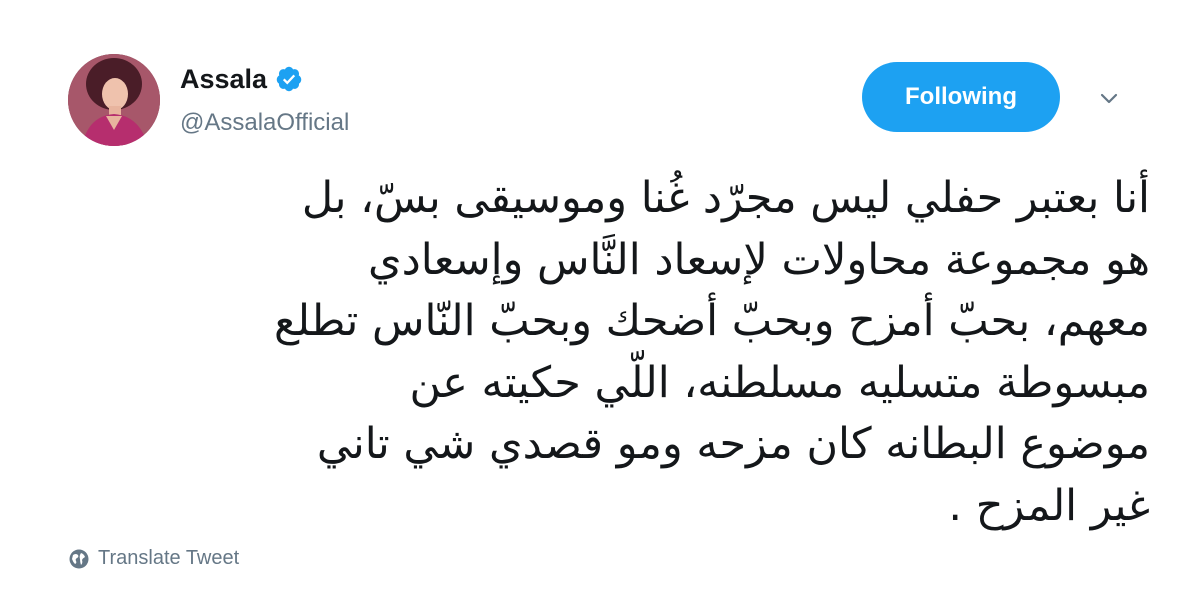 This screenshot has width=1200, height=603. Describe the element at coordinates (961, 97) in the screenshot. I see `following-button: Following` at that location.